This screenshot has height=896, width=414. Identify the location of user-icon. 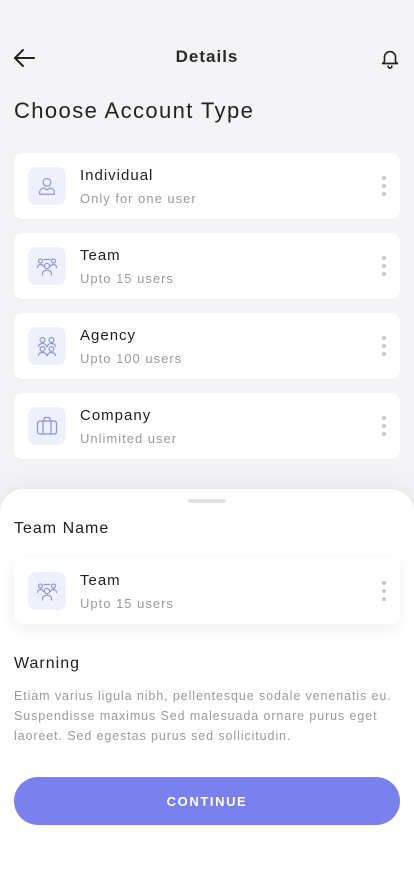
(47, 186).